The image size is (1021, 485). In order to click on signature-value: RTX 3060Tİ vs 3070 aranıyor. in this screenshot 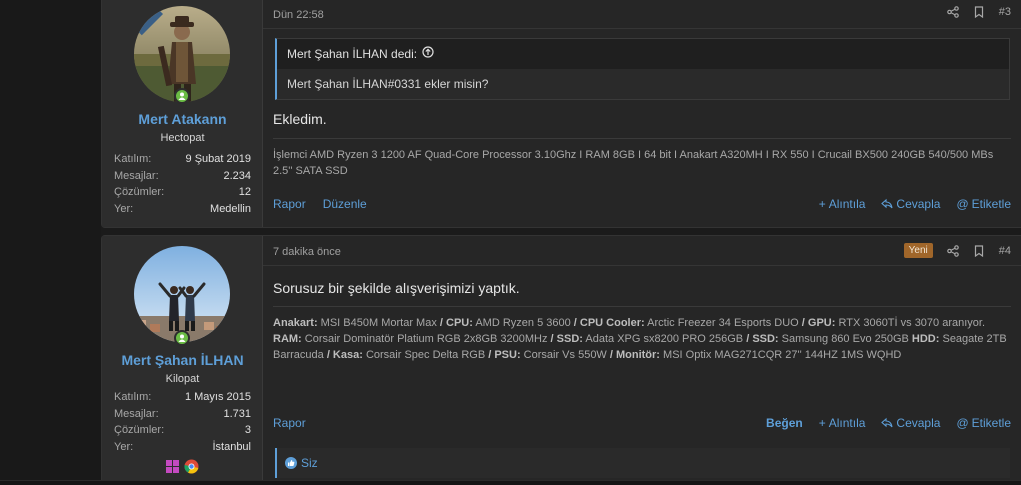, I will do `click(910, 323)`.